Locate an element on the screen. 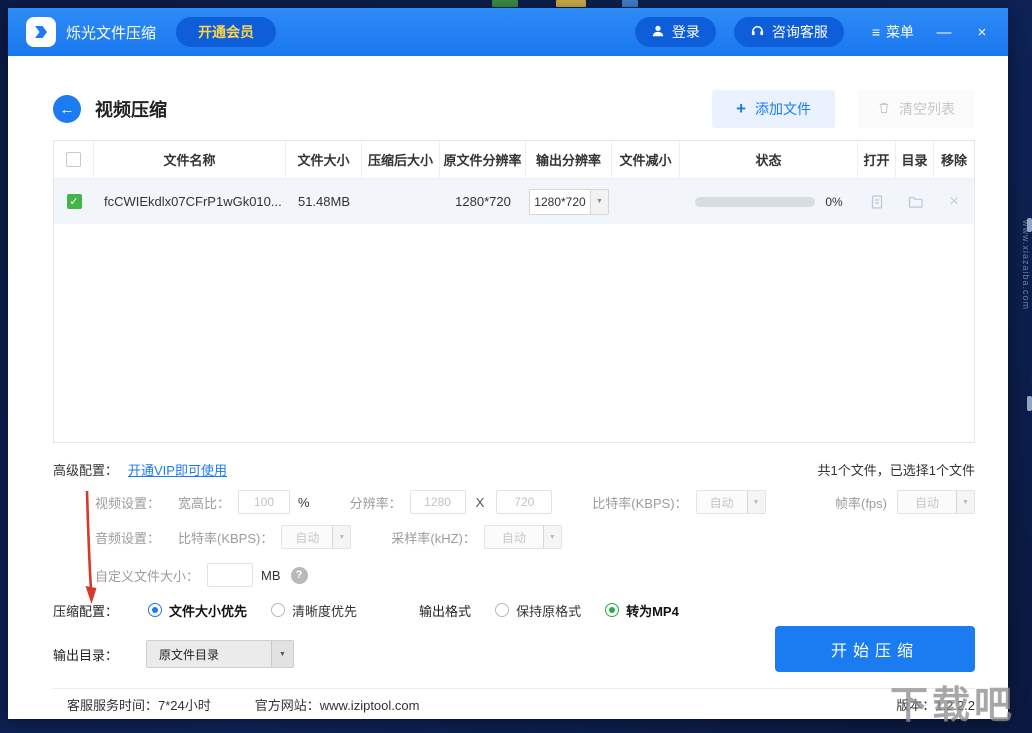 The width and height of the screenshot is (1032, 733). aspect-ratio-input is located at coordinates (264, 502).